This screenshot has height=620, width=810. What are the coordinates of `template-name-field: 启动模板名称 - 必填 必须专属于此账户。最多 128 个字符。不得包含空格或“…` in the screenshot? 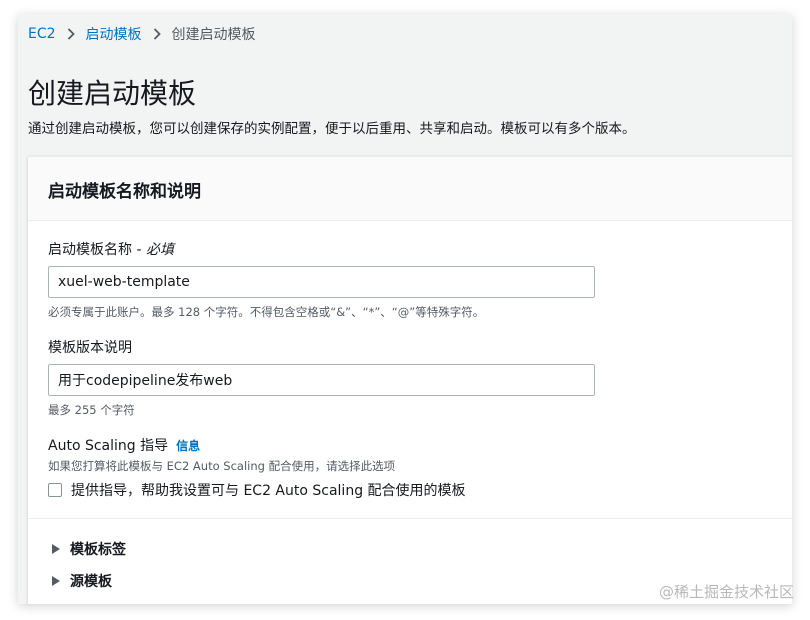 It's located at (321, 279).